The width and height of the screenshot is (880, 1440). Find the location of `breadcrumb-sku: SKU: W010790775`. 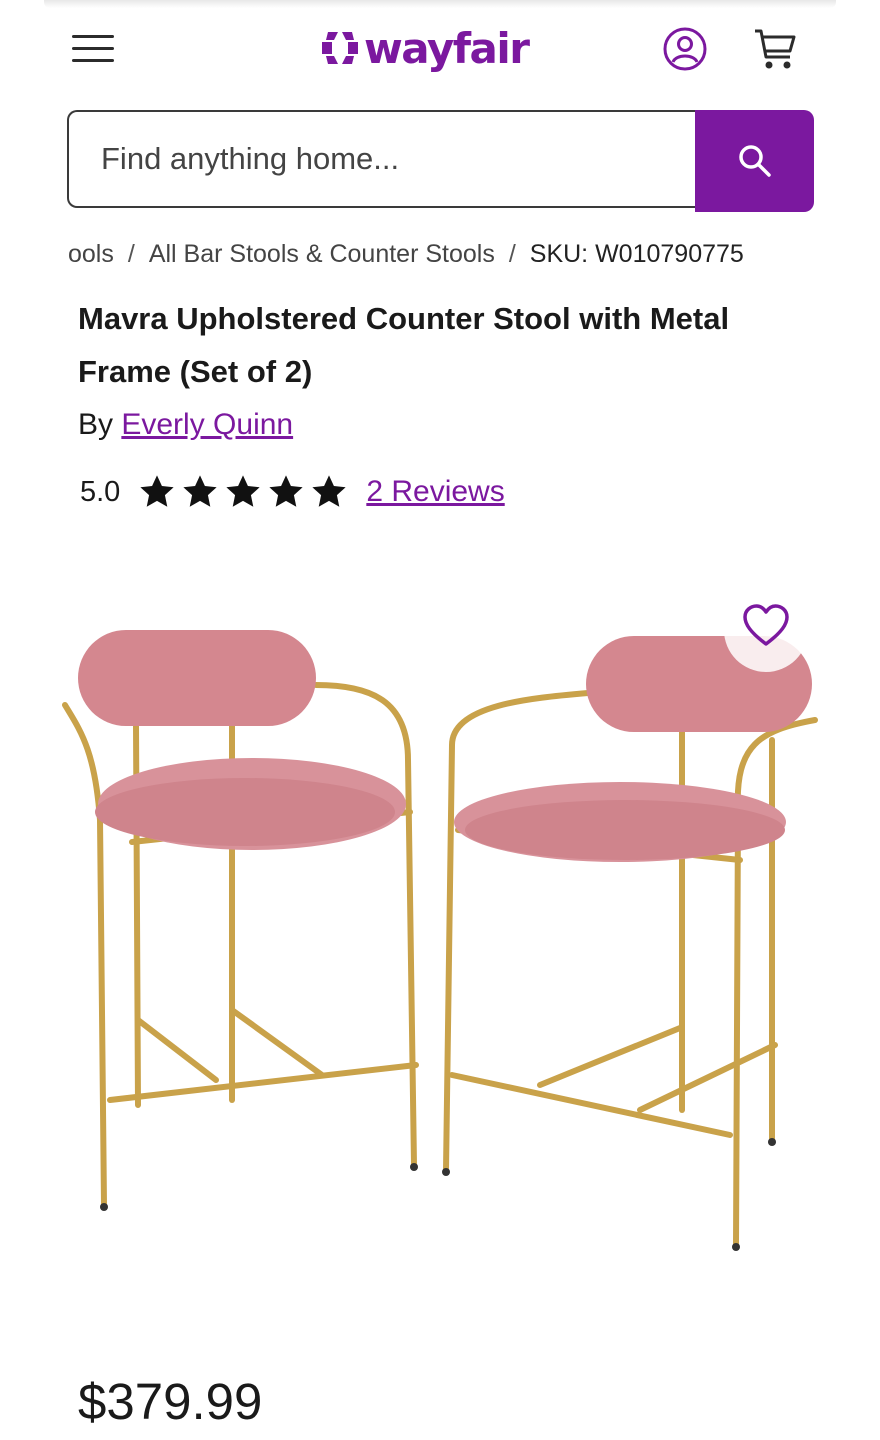

breadcrumb-sku: SKU: W010790775 is located at coordinates (636, 253).